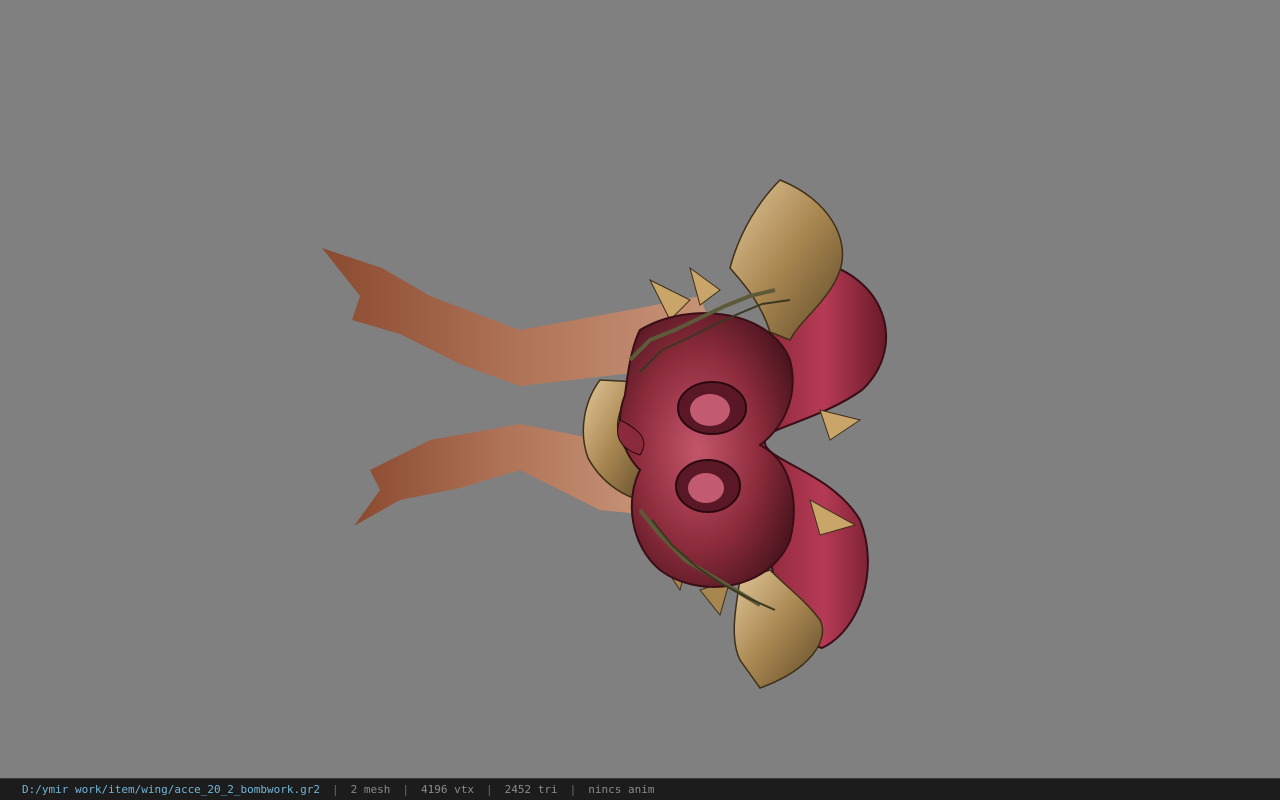 The image size is (1280, 800). What do you see at coordinates (621, 789) in the screenshot?
I see `animation-status: nincs anim` at bounding box center [621, 789].